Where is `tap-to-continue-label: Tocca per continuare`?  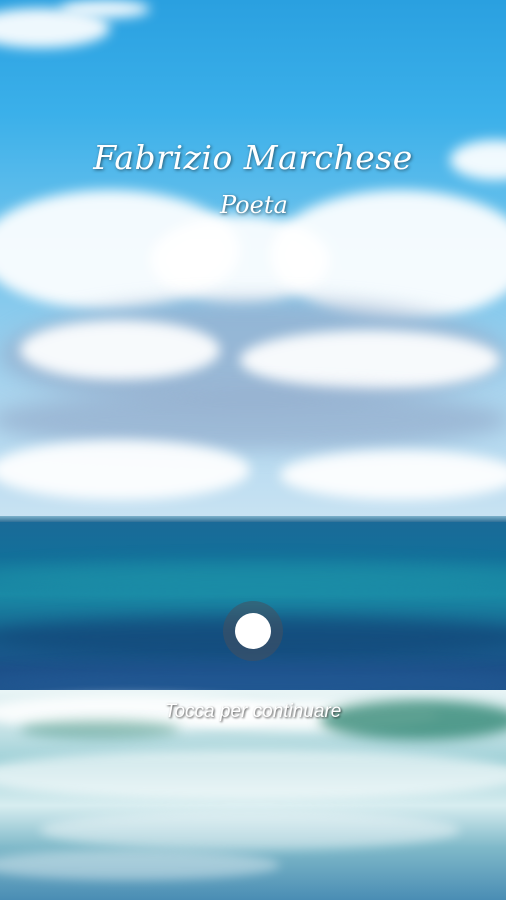 tap-to-continue-label: Tocca per continuare is located at coordinates (253, 711).